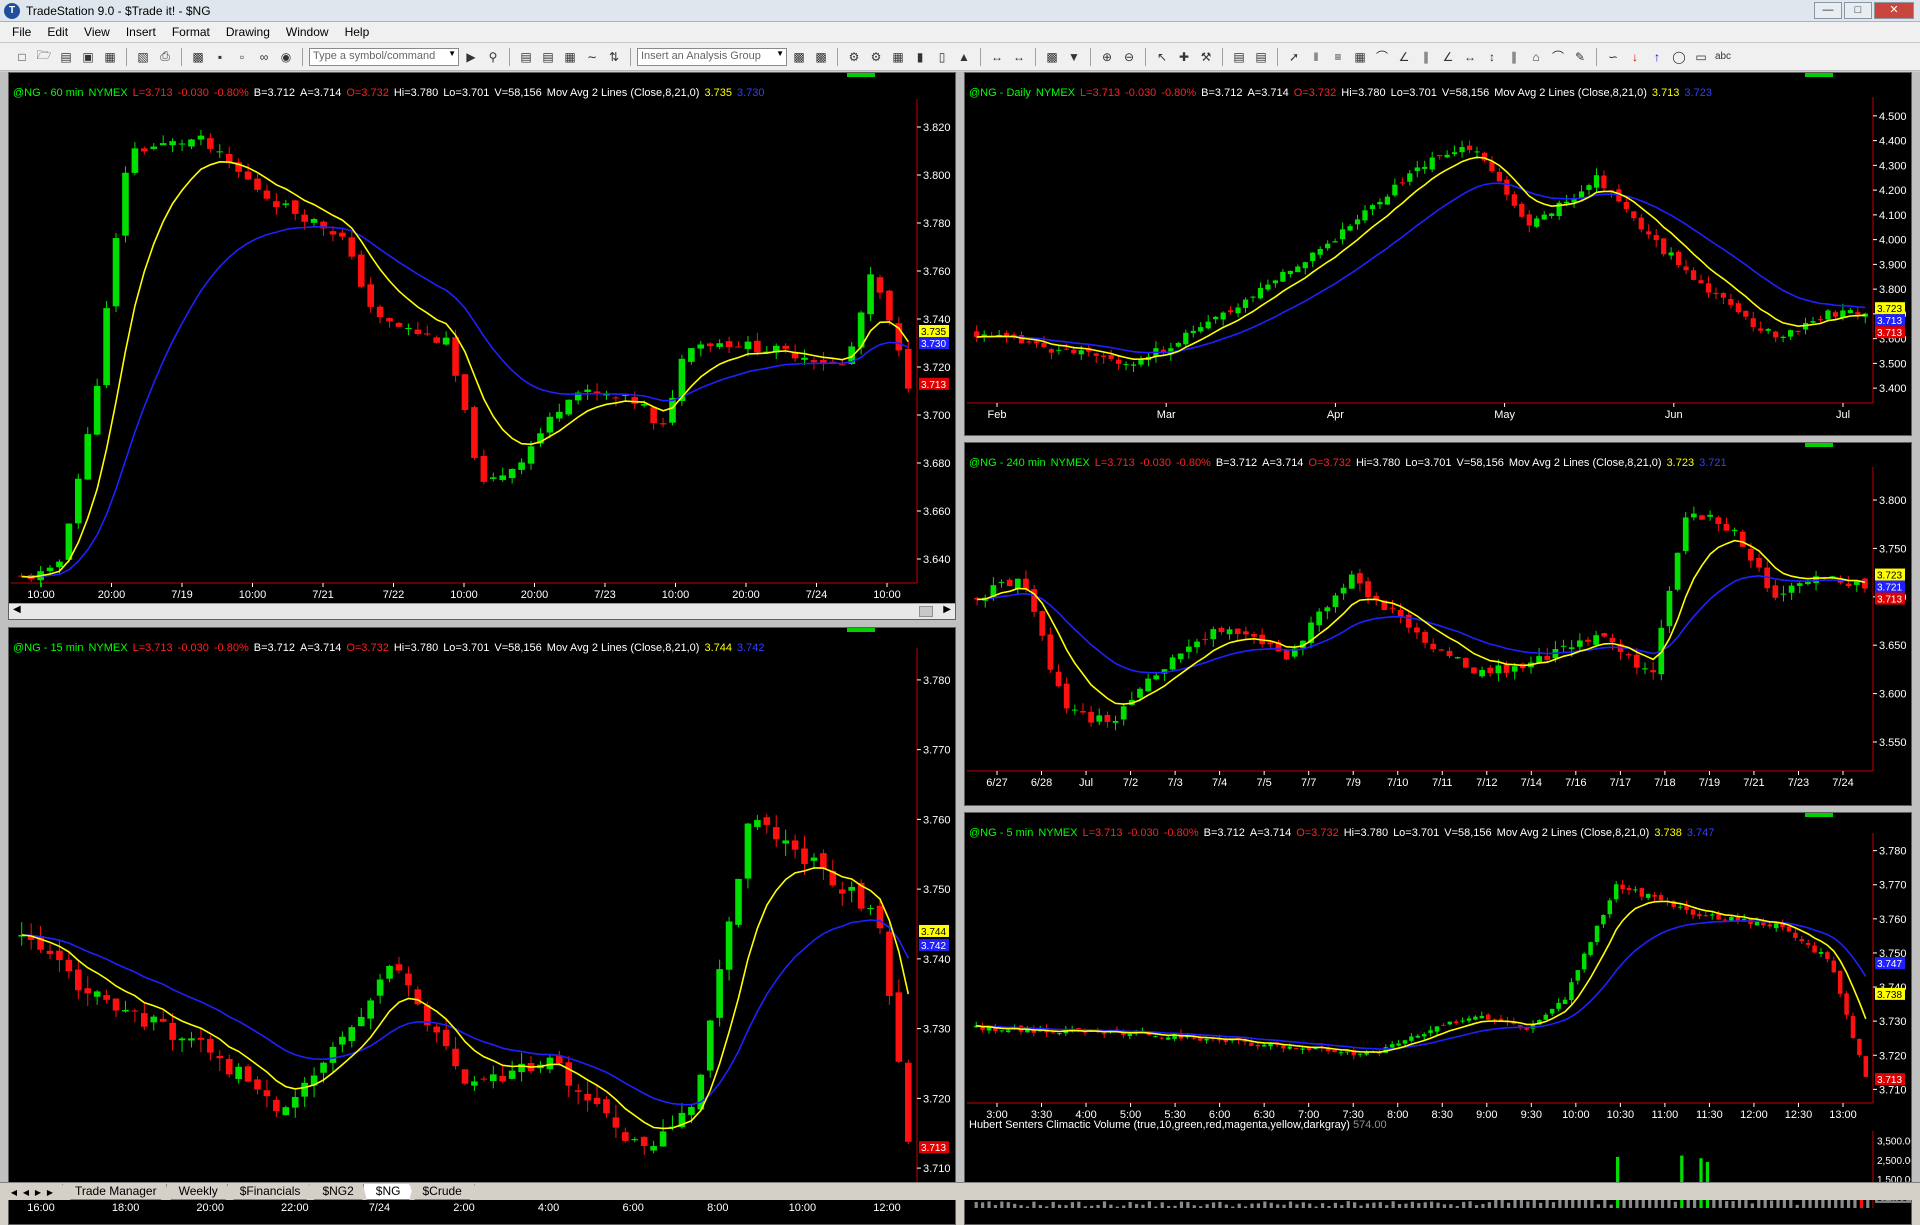 This screenshot has width=1920, height=1225. I want to click on close-icon: ✕, so click(1894, 10).